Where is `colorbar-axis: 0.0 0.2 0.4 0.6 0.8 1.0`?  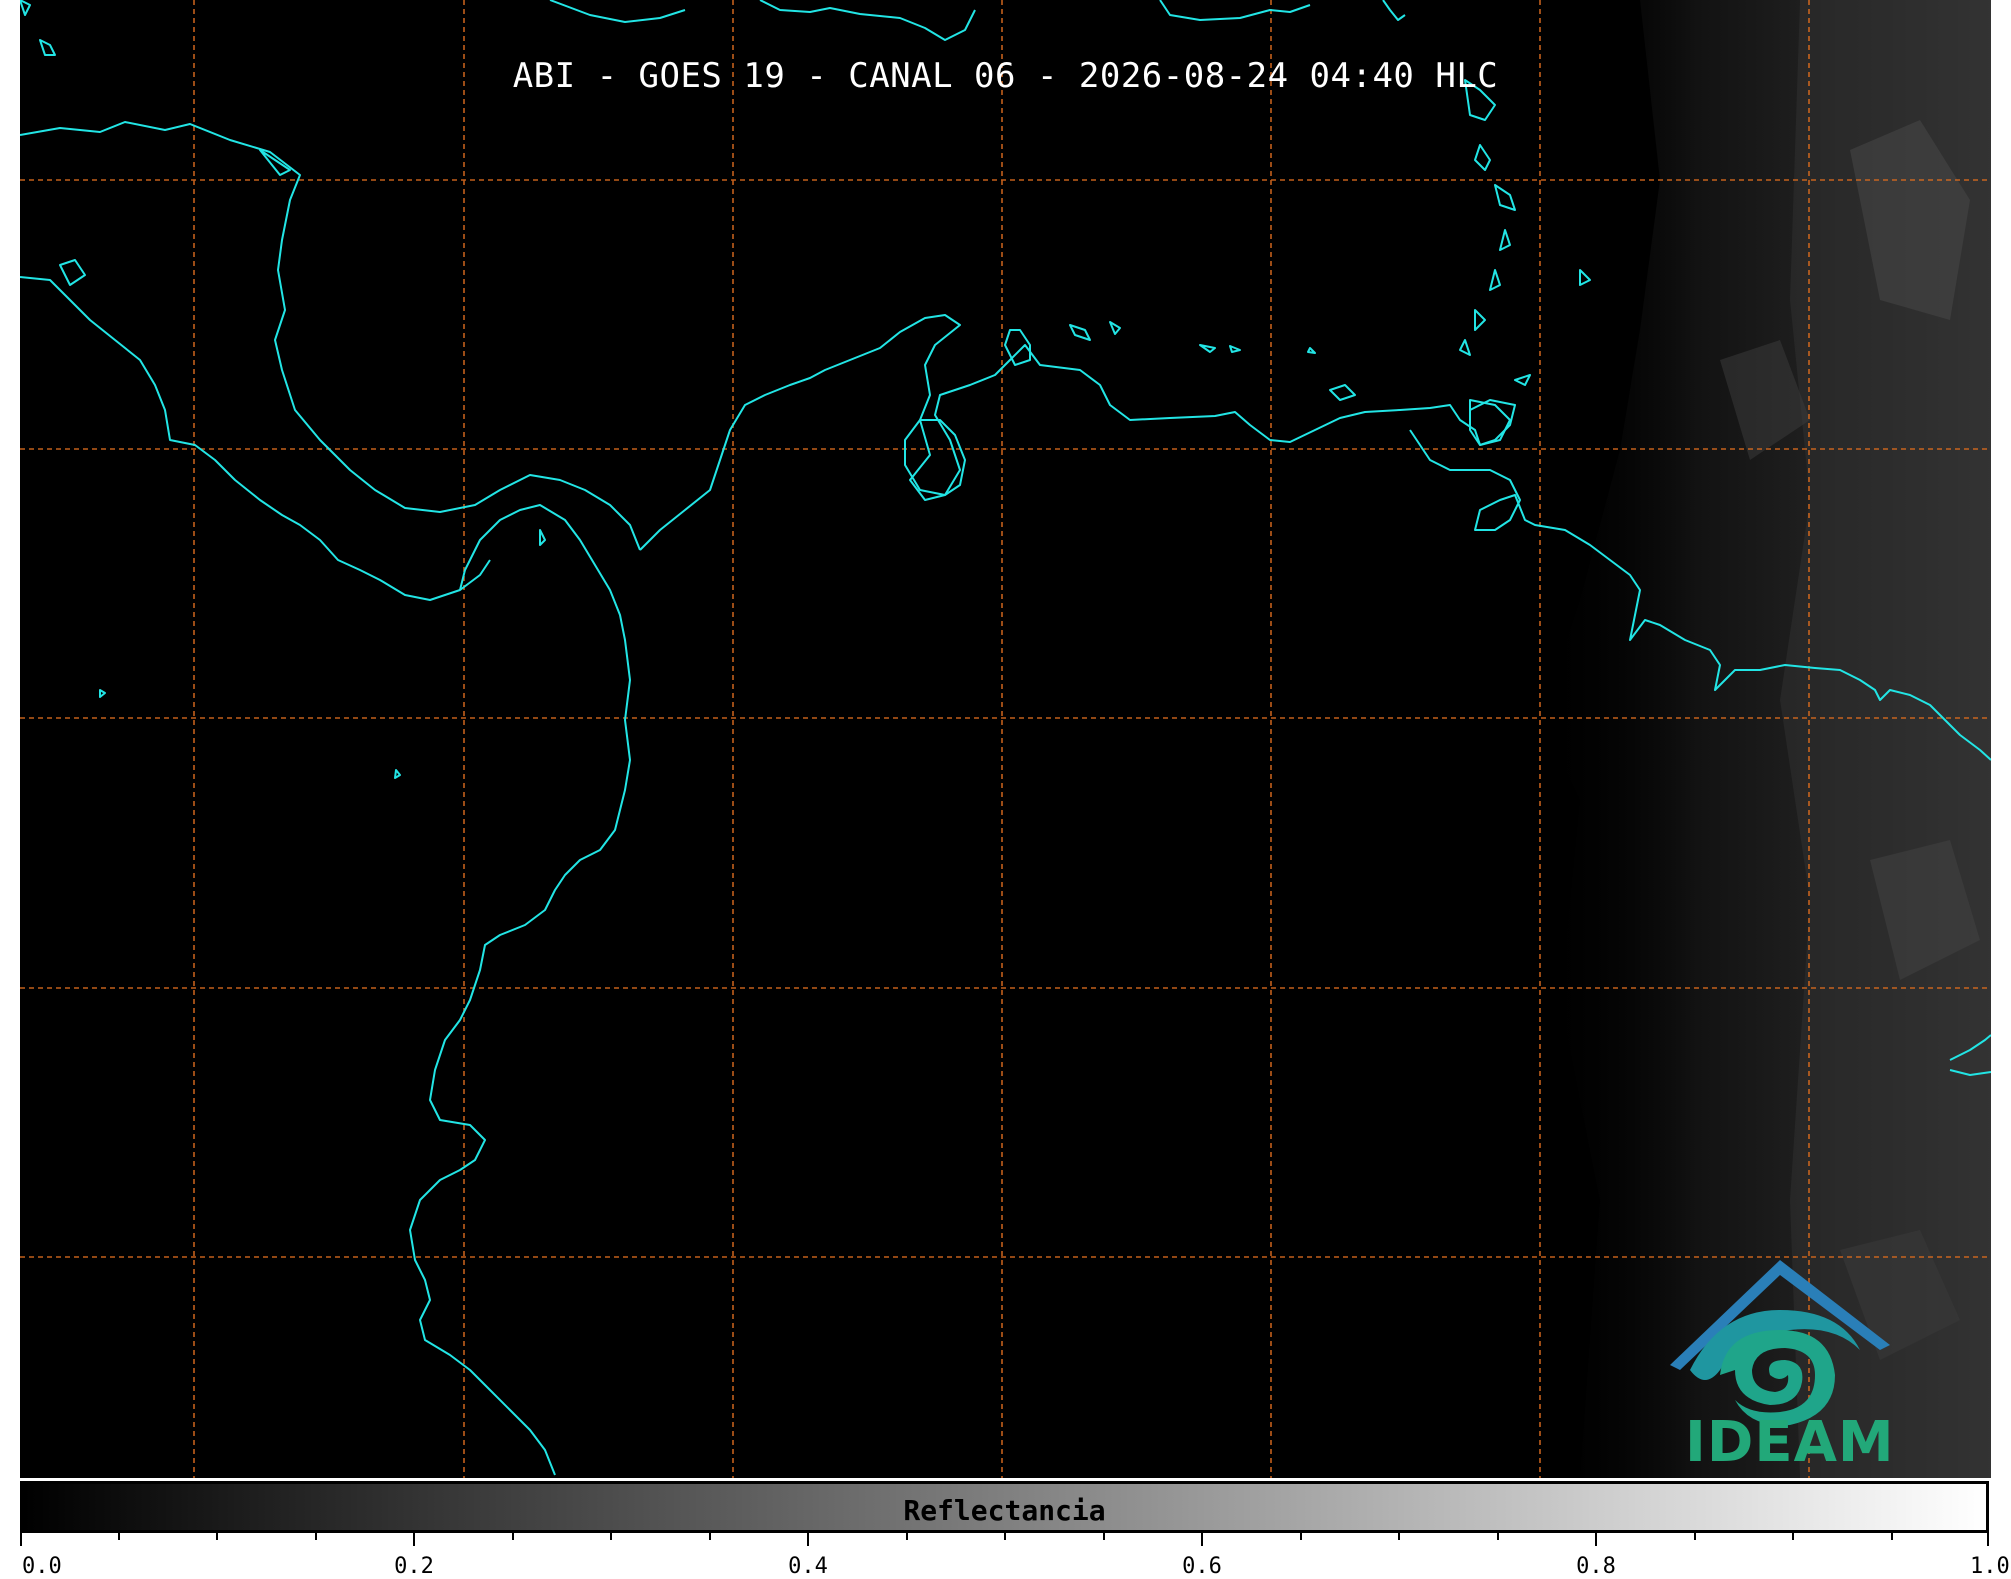
colorbar-axis: 0.0 0.2 0.4 0.6 0.8 1.0 is located at coordinates (1015, 1555).